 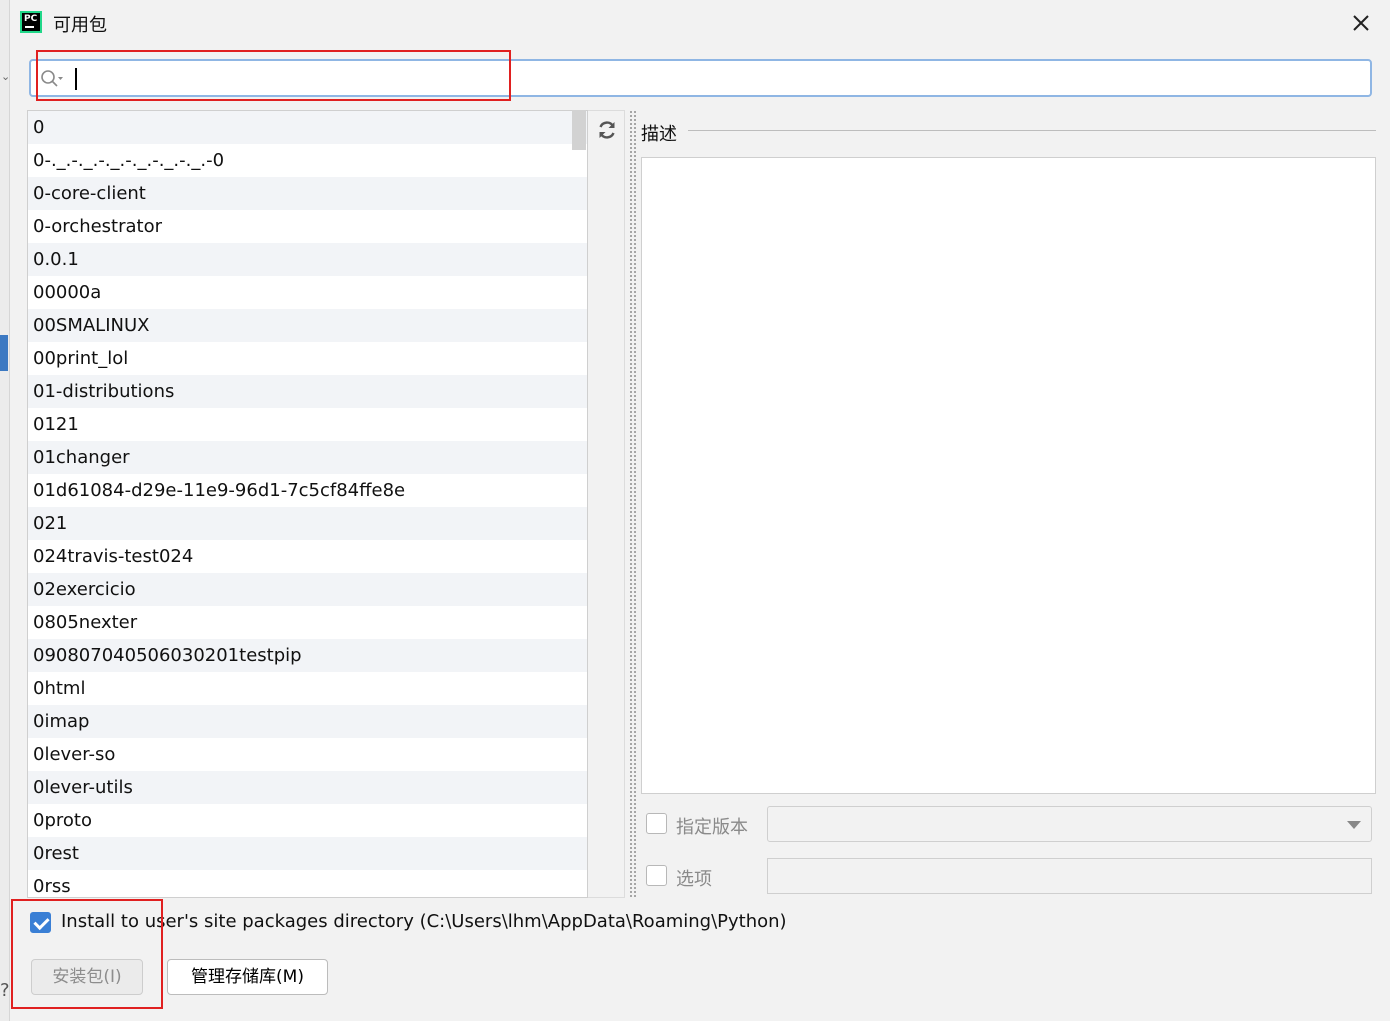 I want to click on list-item: 0lever-utils, so click(x=307, y=787).